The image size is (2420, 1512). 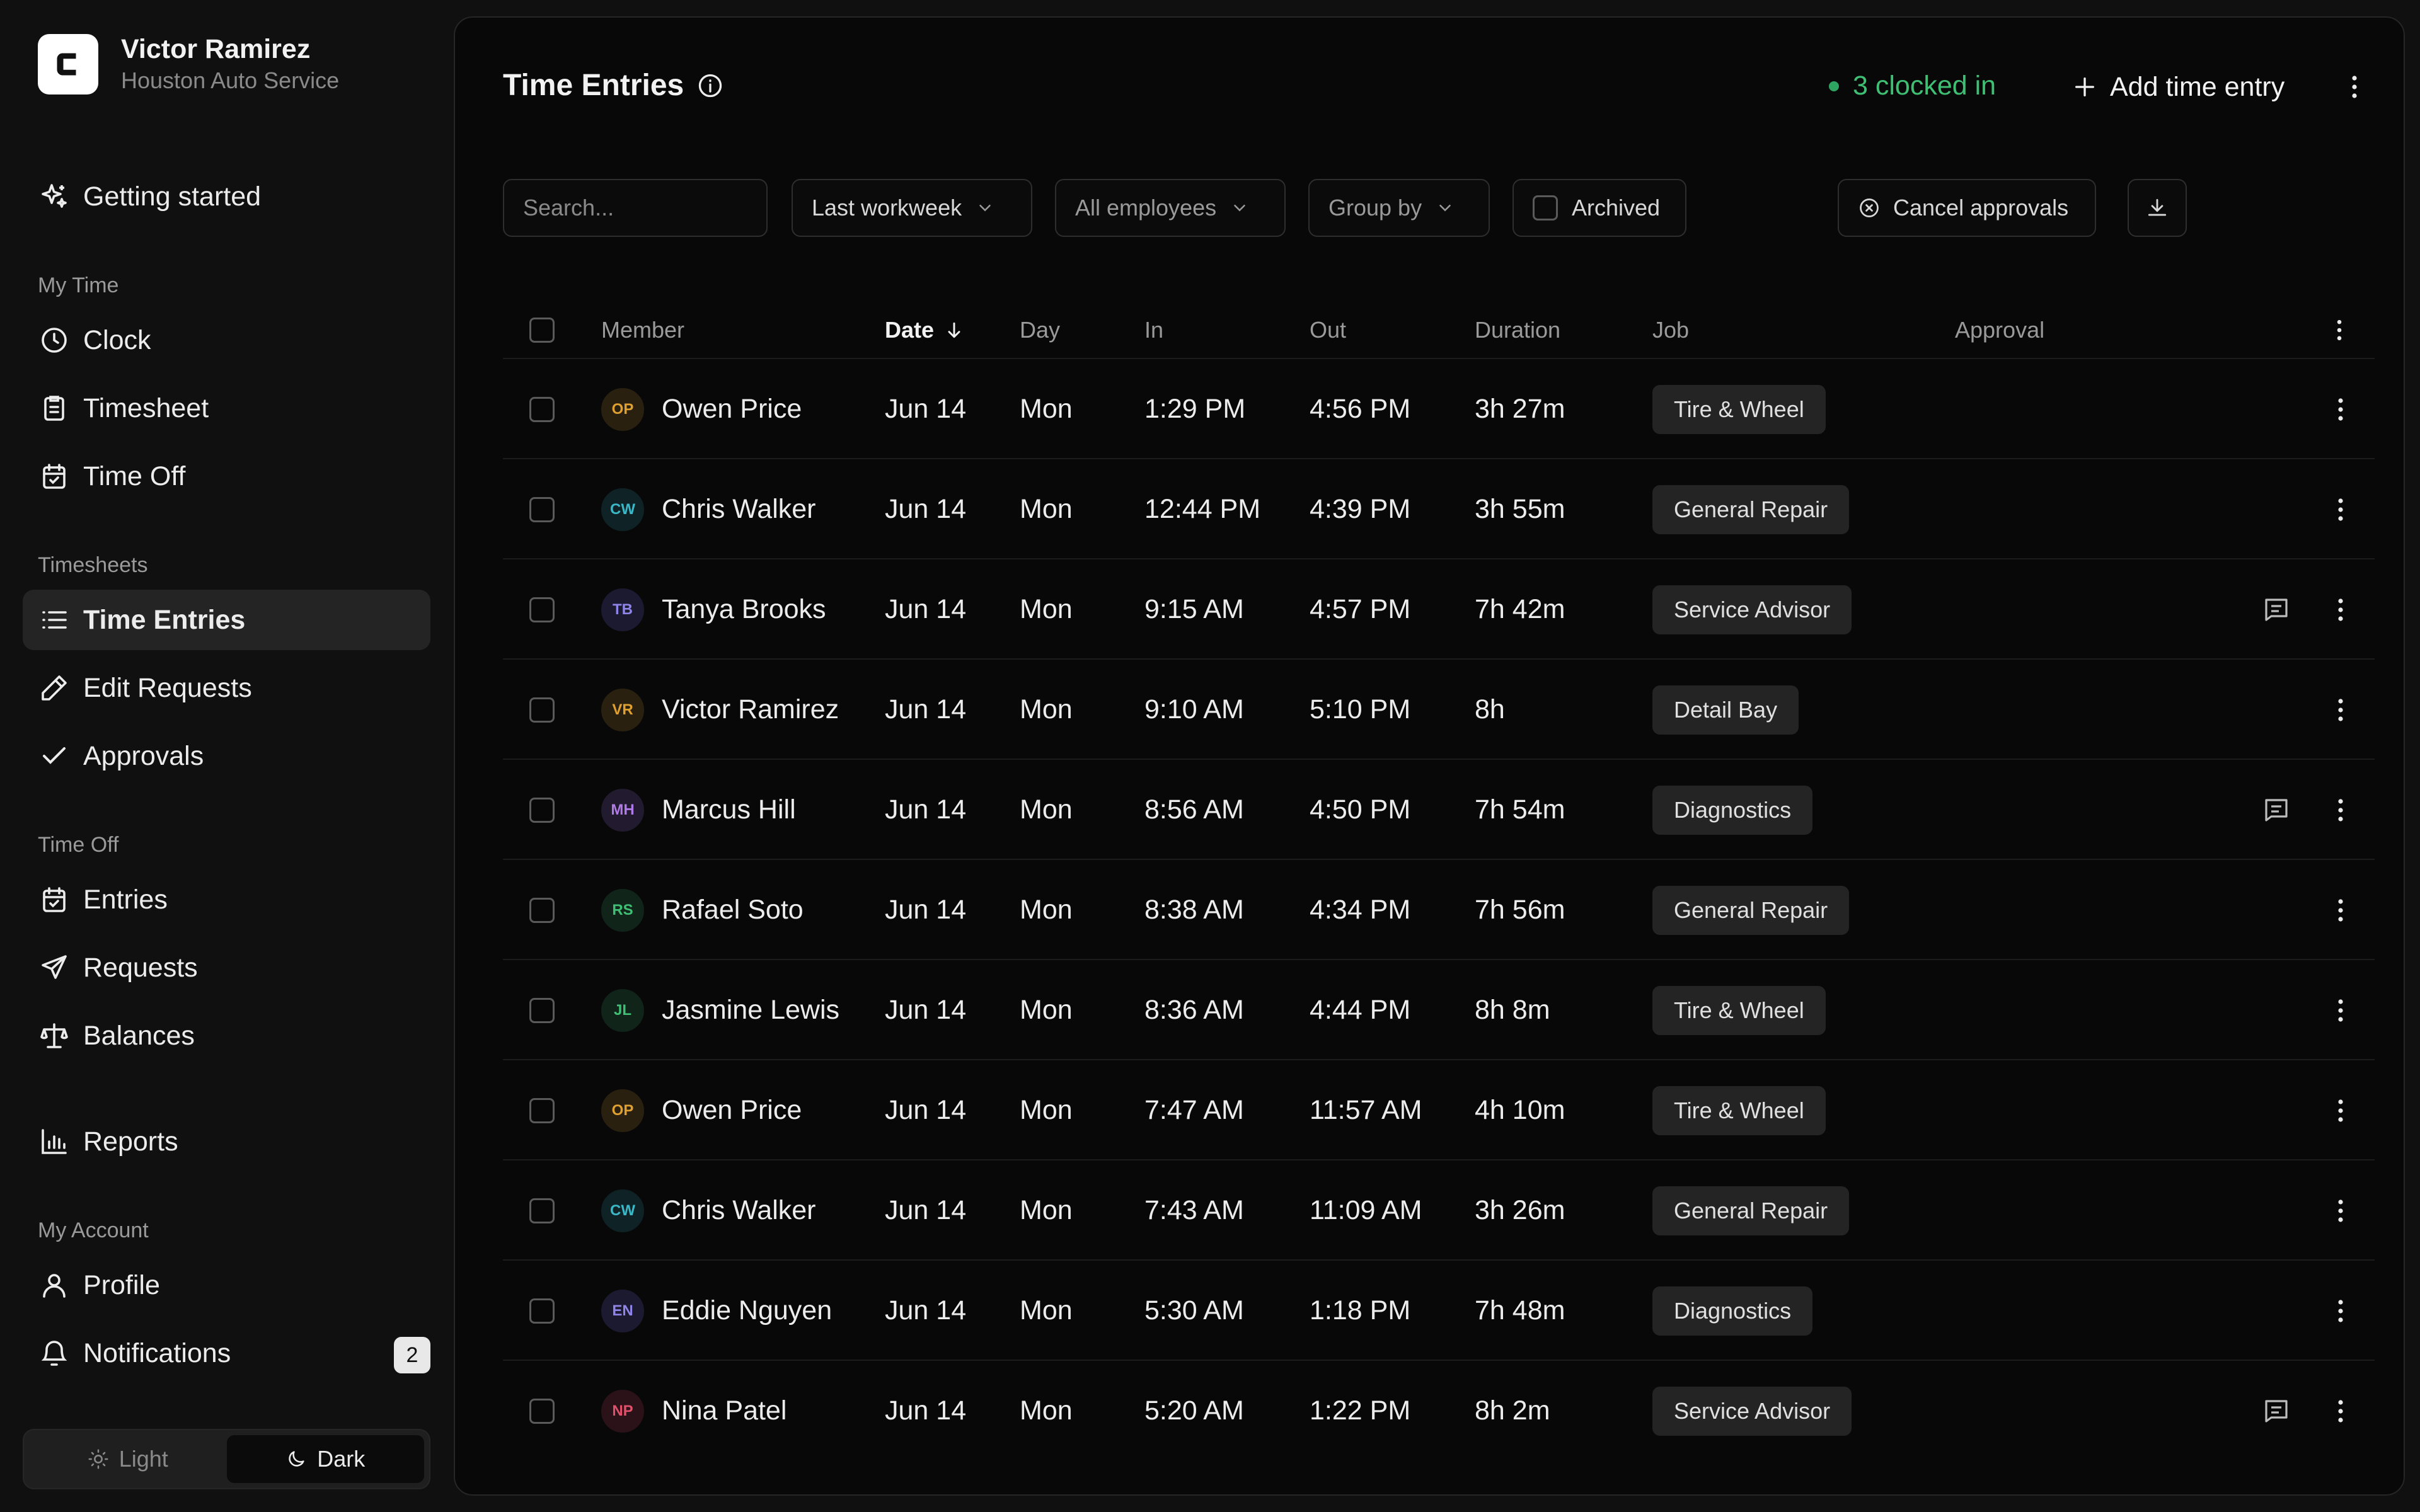 What do you see at coordinates (1518, 330) in the screenshot?
I see `column-duration: Duration` at bounding box center [1518, 330].